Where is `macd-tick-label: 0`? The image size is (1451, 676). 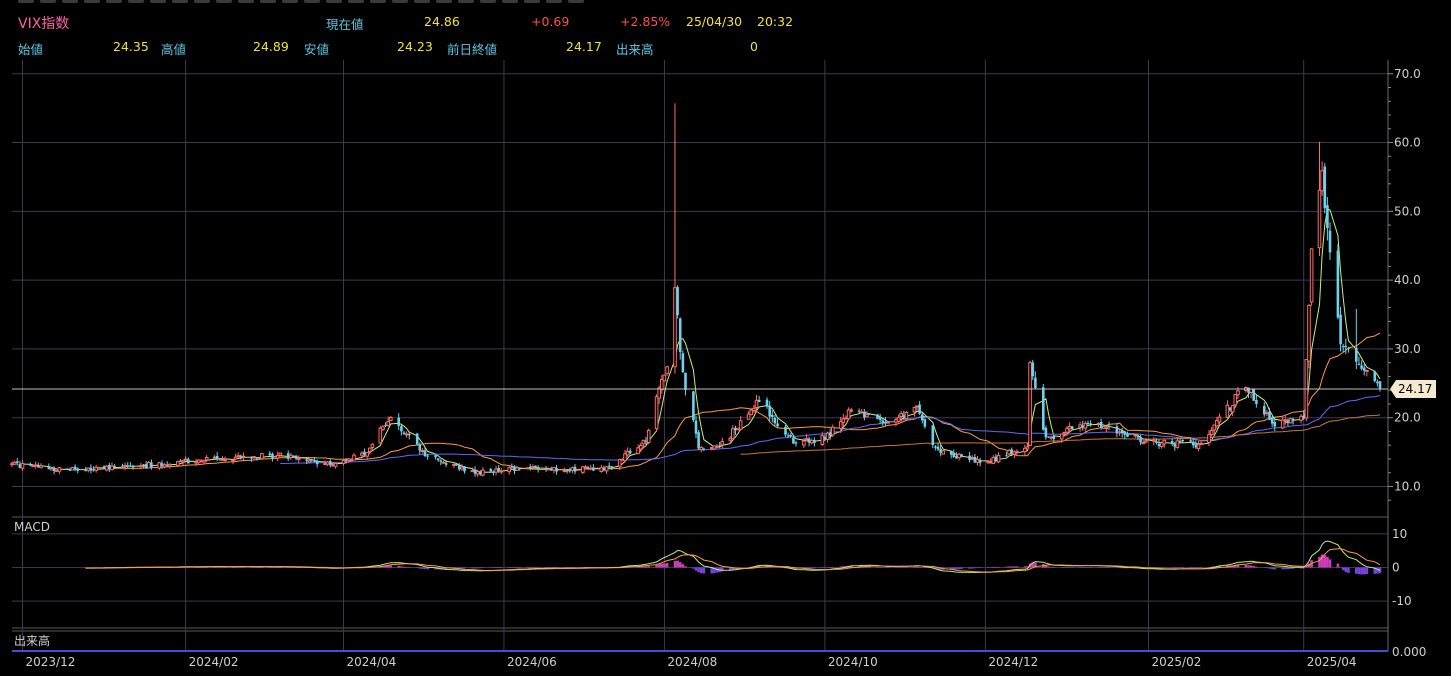 macd-tick-label: 0 is located at coordinates (1396, 567).